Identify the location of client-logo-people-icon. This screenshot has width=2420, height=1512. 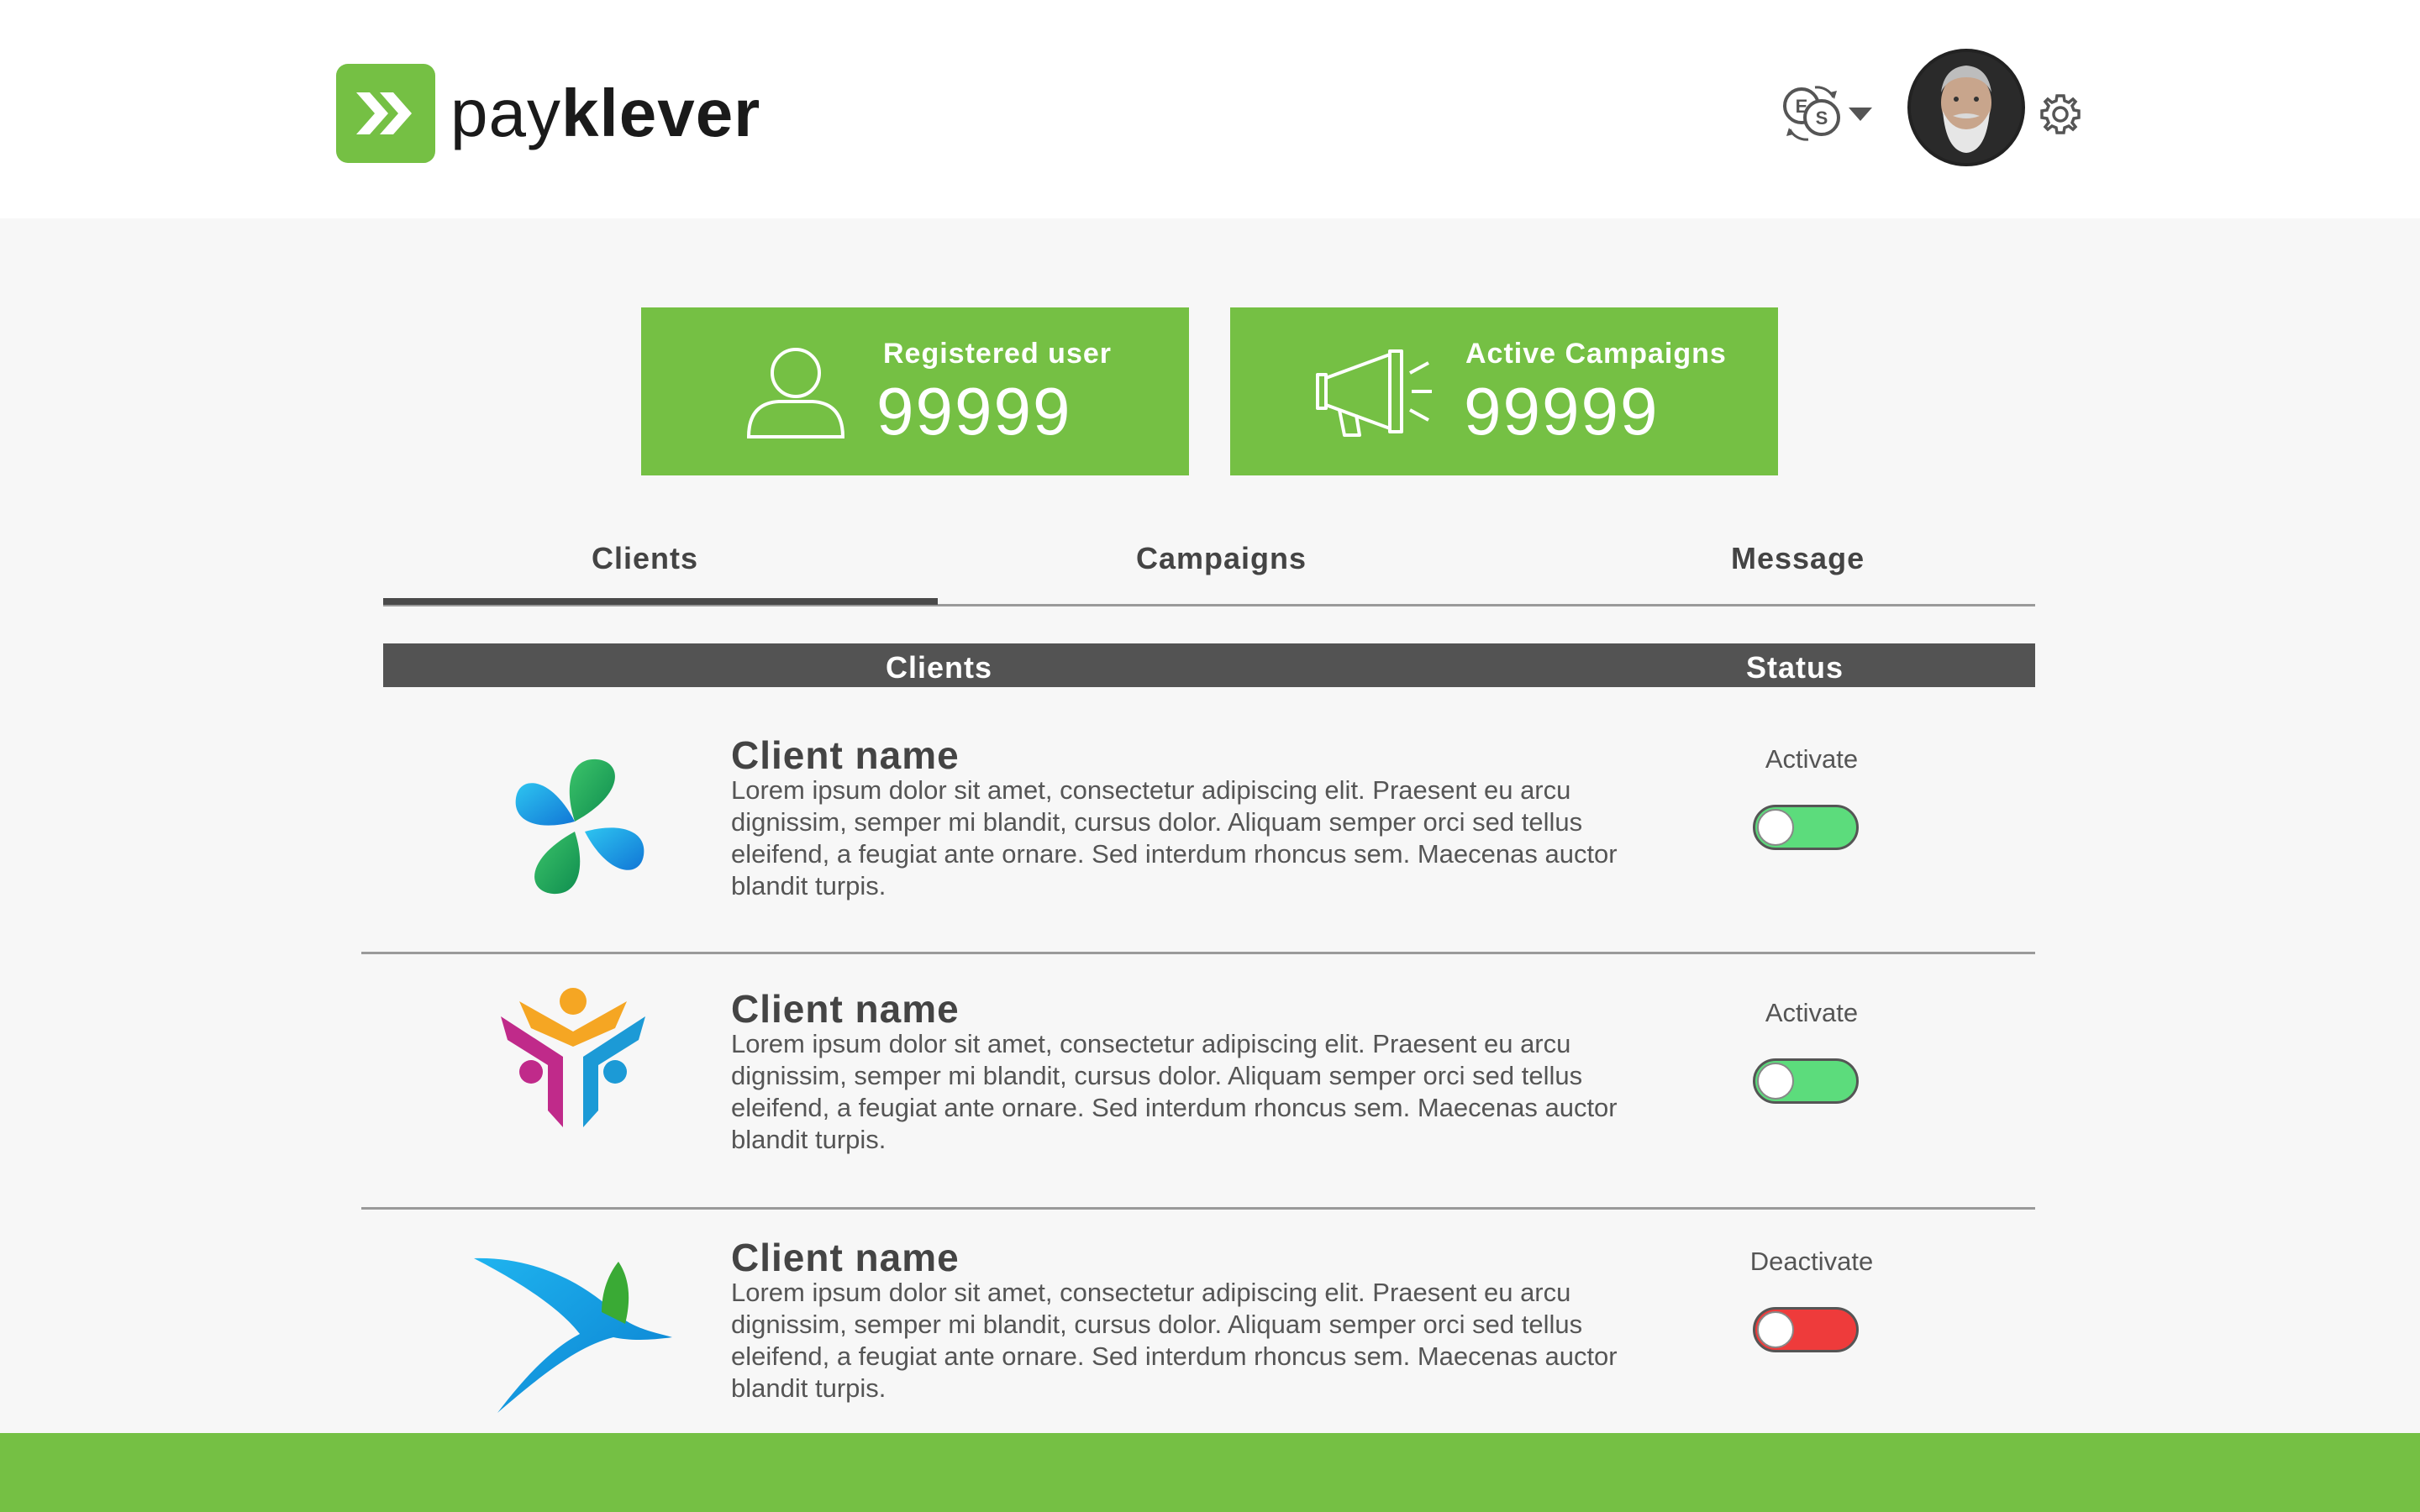
(573, 1066).